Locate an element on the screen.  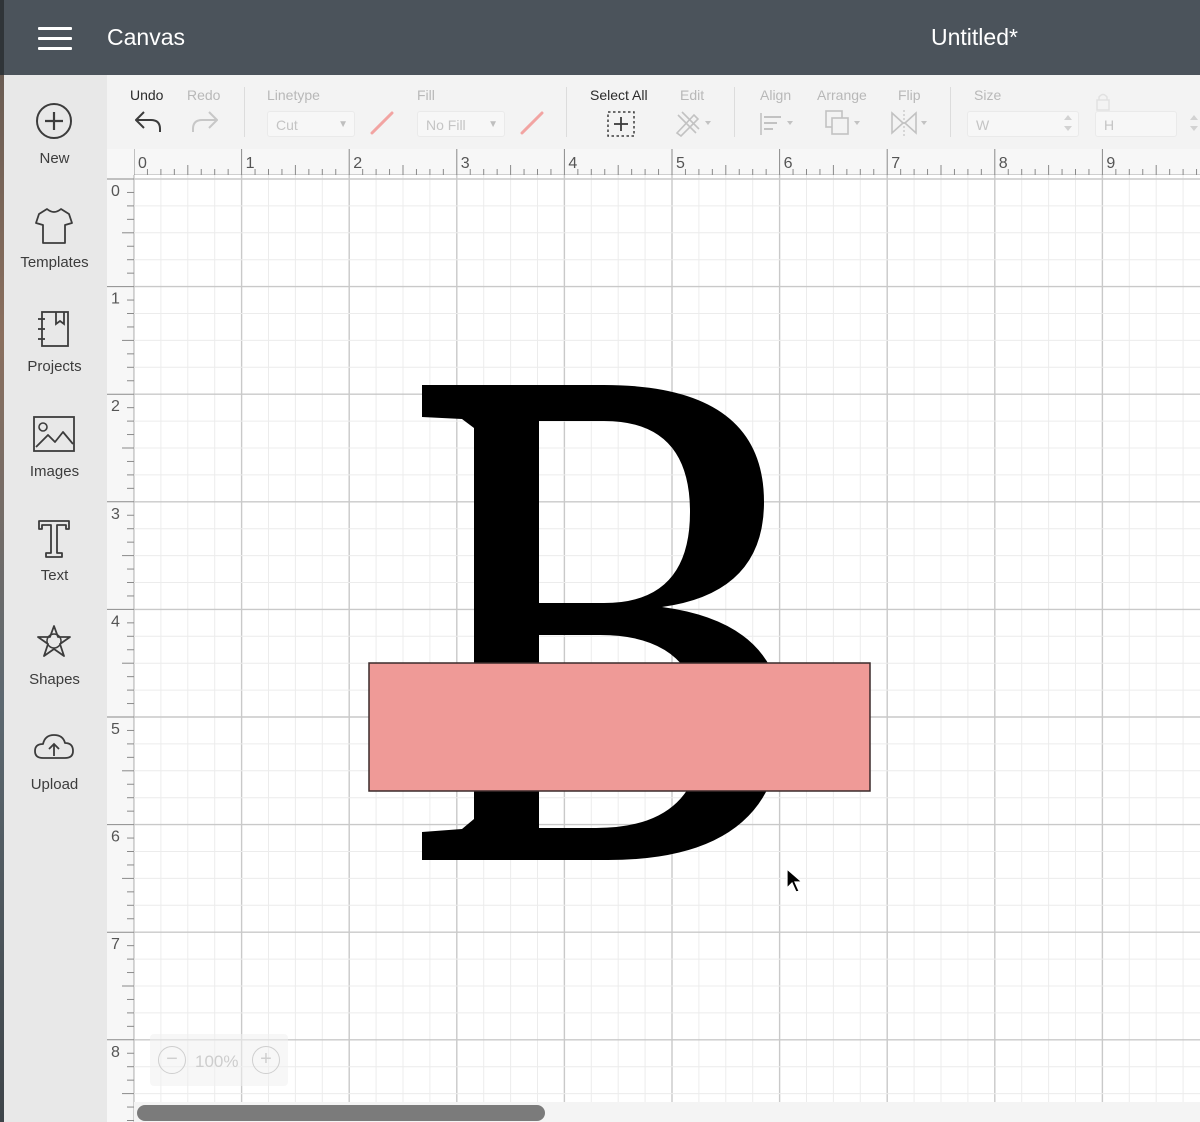
align-label: Align is located at coordinates (776, 95).